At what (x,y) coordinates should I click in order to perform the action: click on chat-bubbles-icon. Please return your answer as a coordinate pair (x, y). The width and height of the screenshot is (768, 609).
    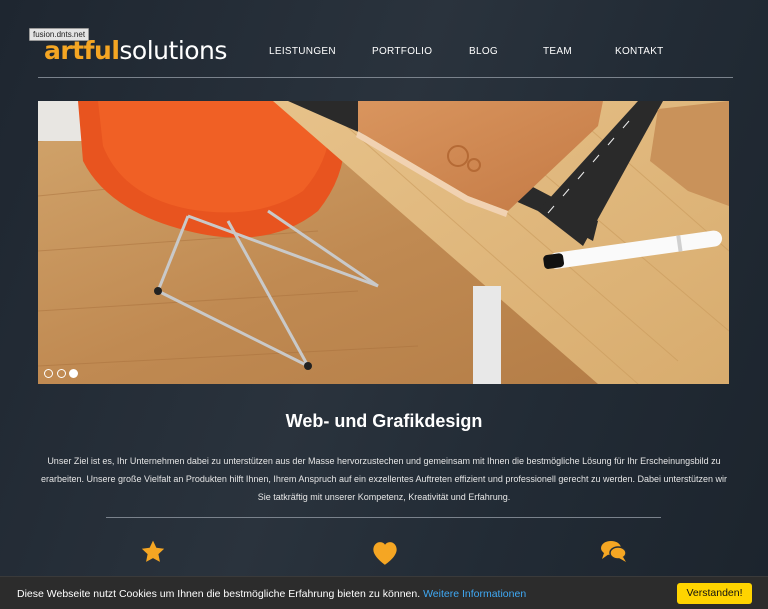
    Looking at the image, I should click on (614, 553).